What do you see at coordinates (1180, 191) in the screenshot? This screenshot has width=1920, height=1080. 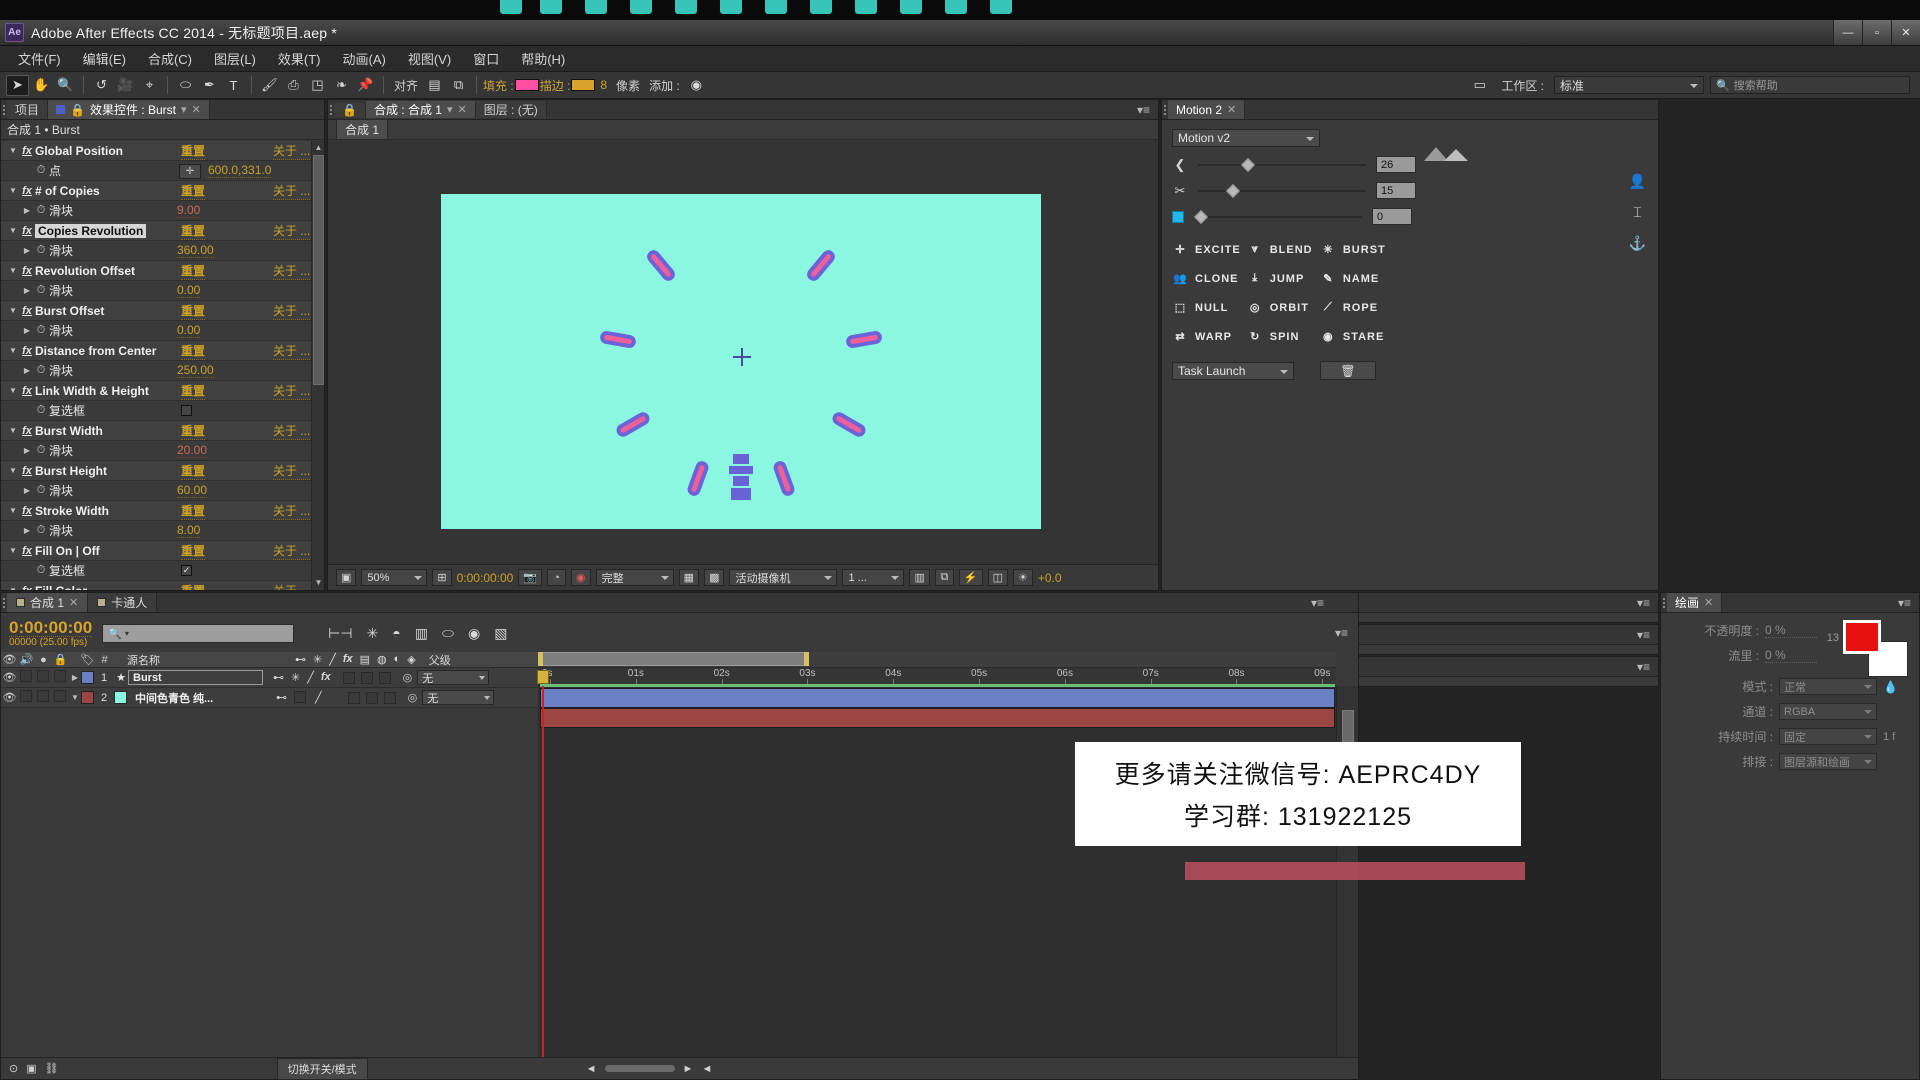 I see `scissors-icon: ✂` at bounding box center [1180, 191].